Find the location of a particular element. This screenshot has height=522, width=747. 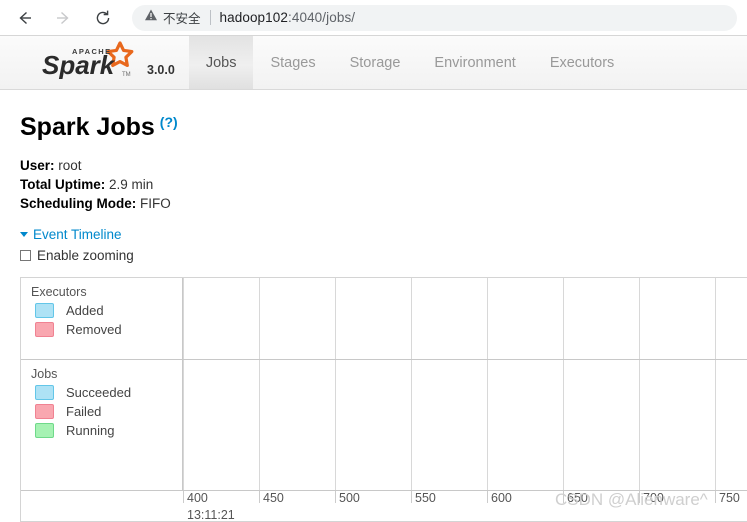

tab-executors: Executors is located at coordinates (582, 62).